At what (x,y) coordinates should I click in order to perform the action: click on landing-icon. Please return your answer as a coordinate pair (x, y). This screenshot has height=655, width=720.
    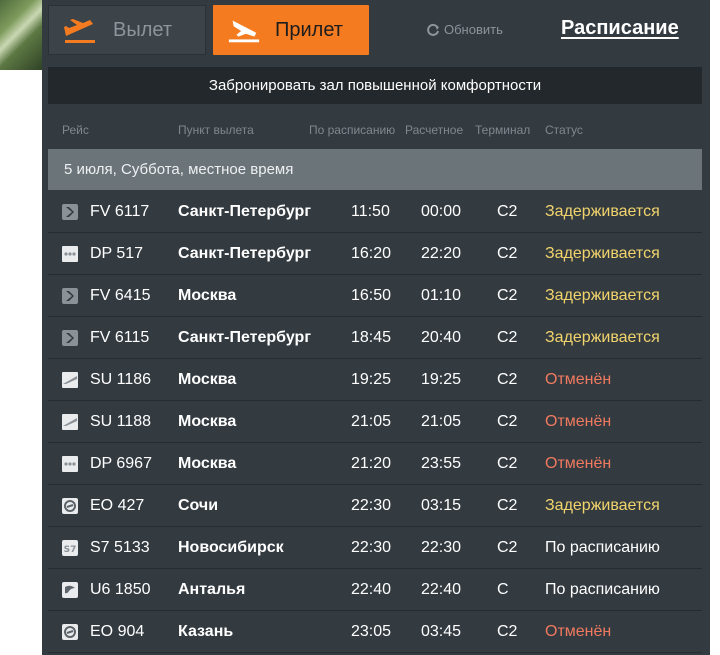
    Looking at the image, I should click on (244, 30).